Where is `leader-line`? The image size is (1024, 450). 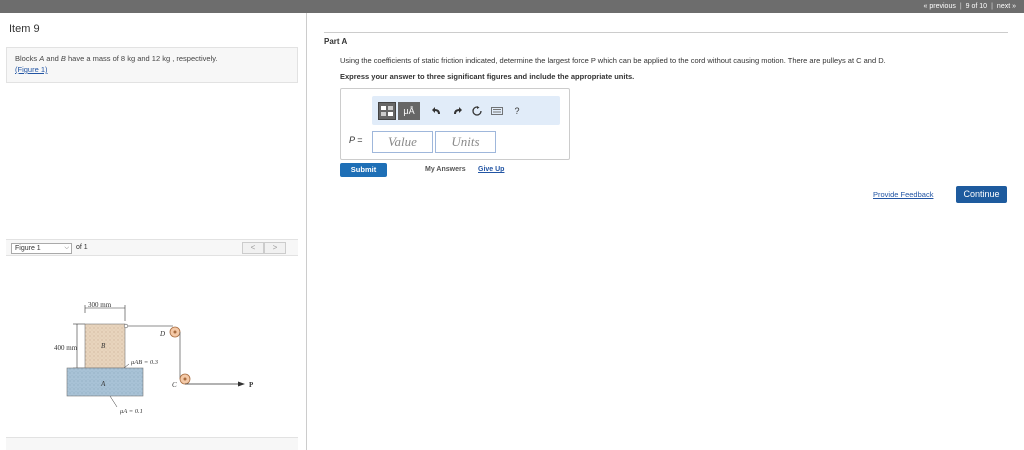
leader-line is located at coordinates (113, 401).